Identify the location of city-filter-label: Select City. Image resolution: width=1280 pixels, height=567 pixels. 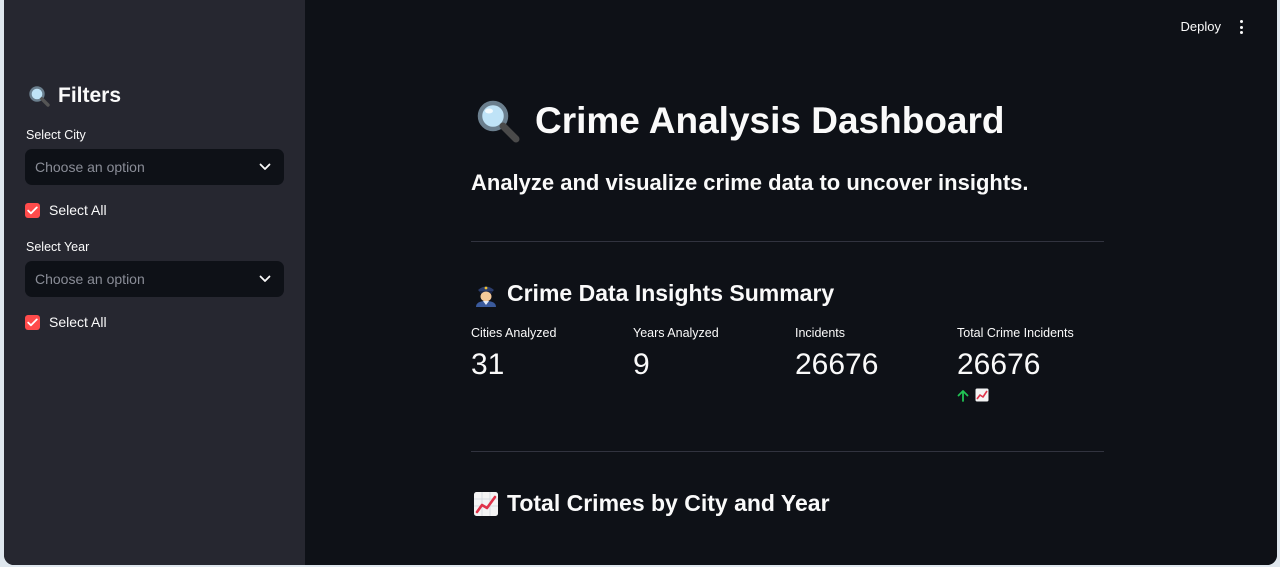
(56, 135).